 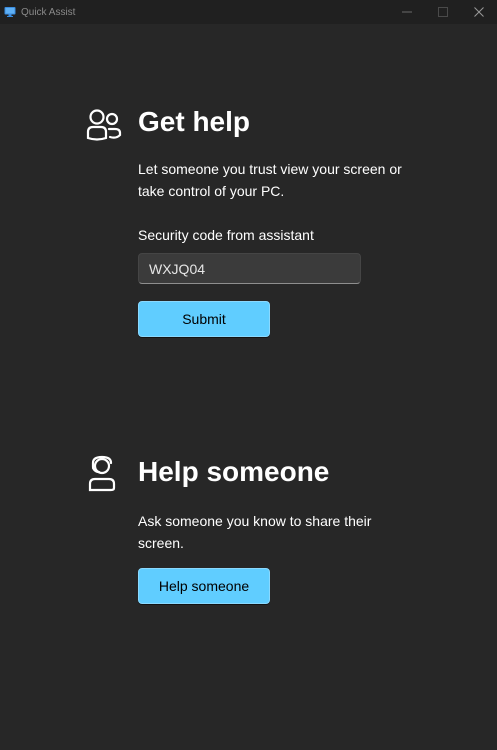 What do you see at coordinates (10, 12) in the screenshot?
I see `quick-assist-app-icon` at bounding box center [10, 12].